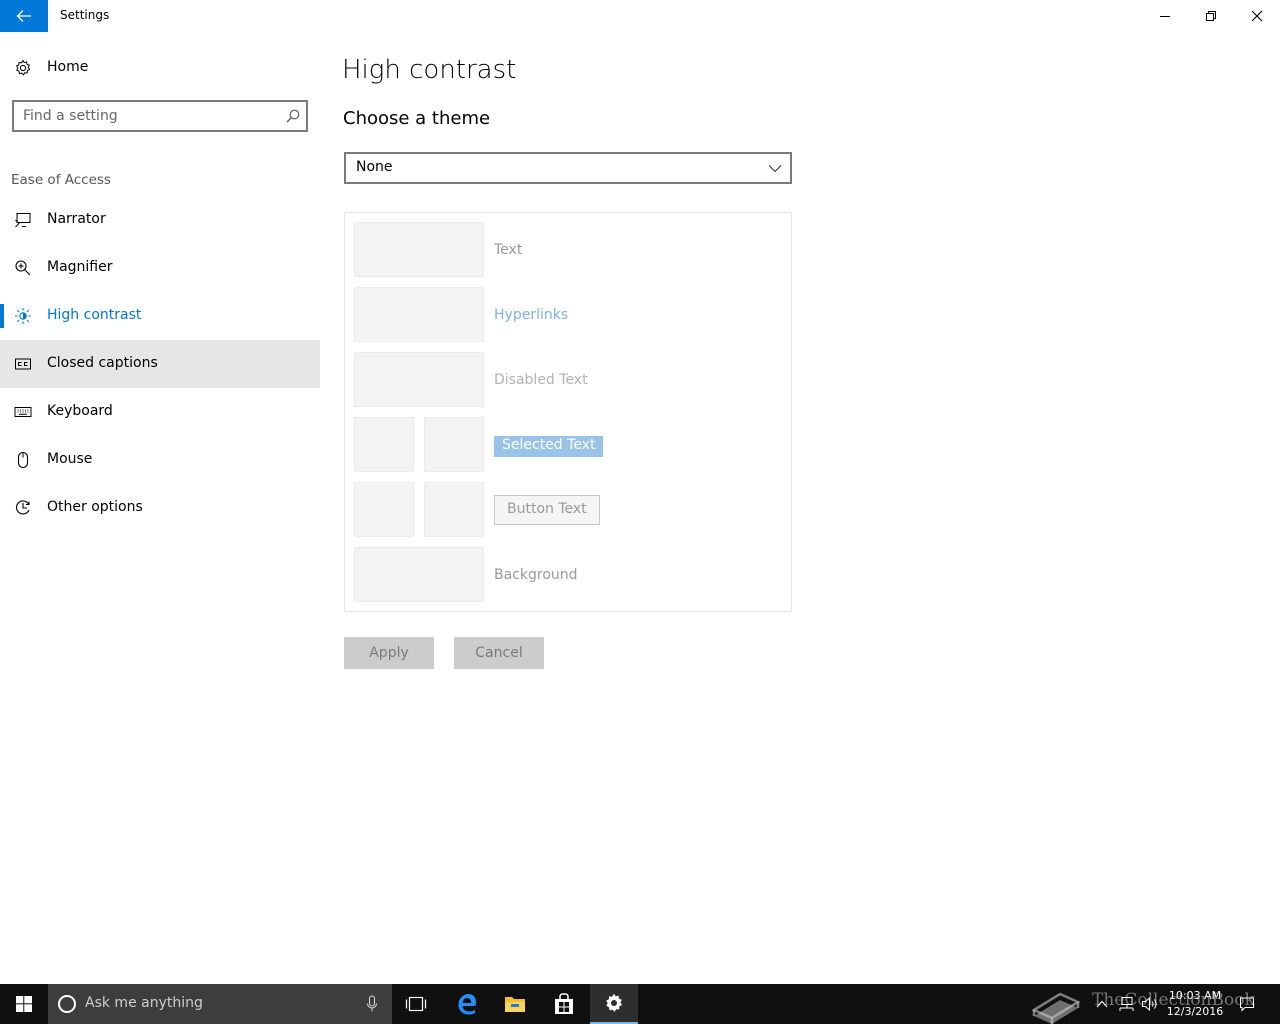 The width and height of the screenshot is (1280, 1024). I want to click on settings-icon, so click(614, 1002).